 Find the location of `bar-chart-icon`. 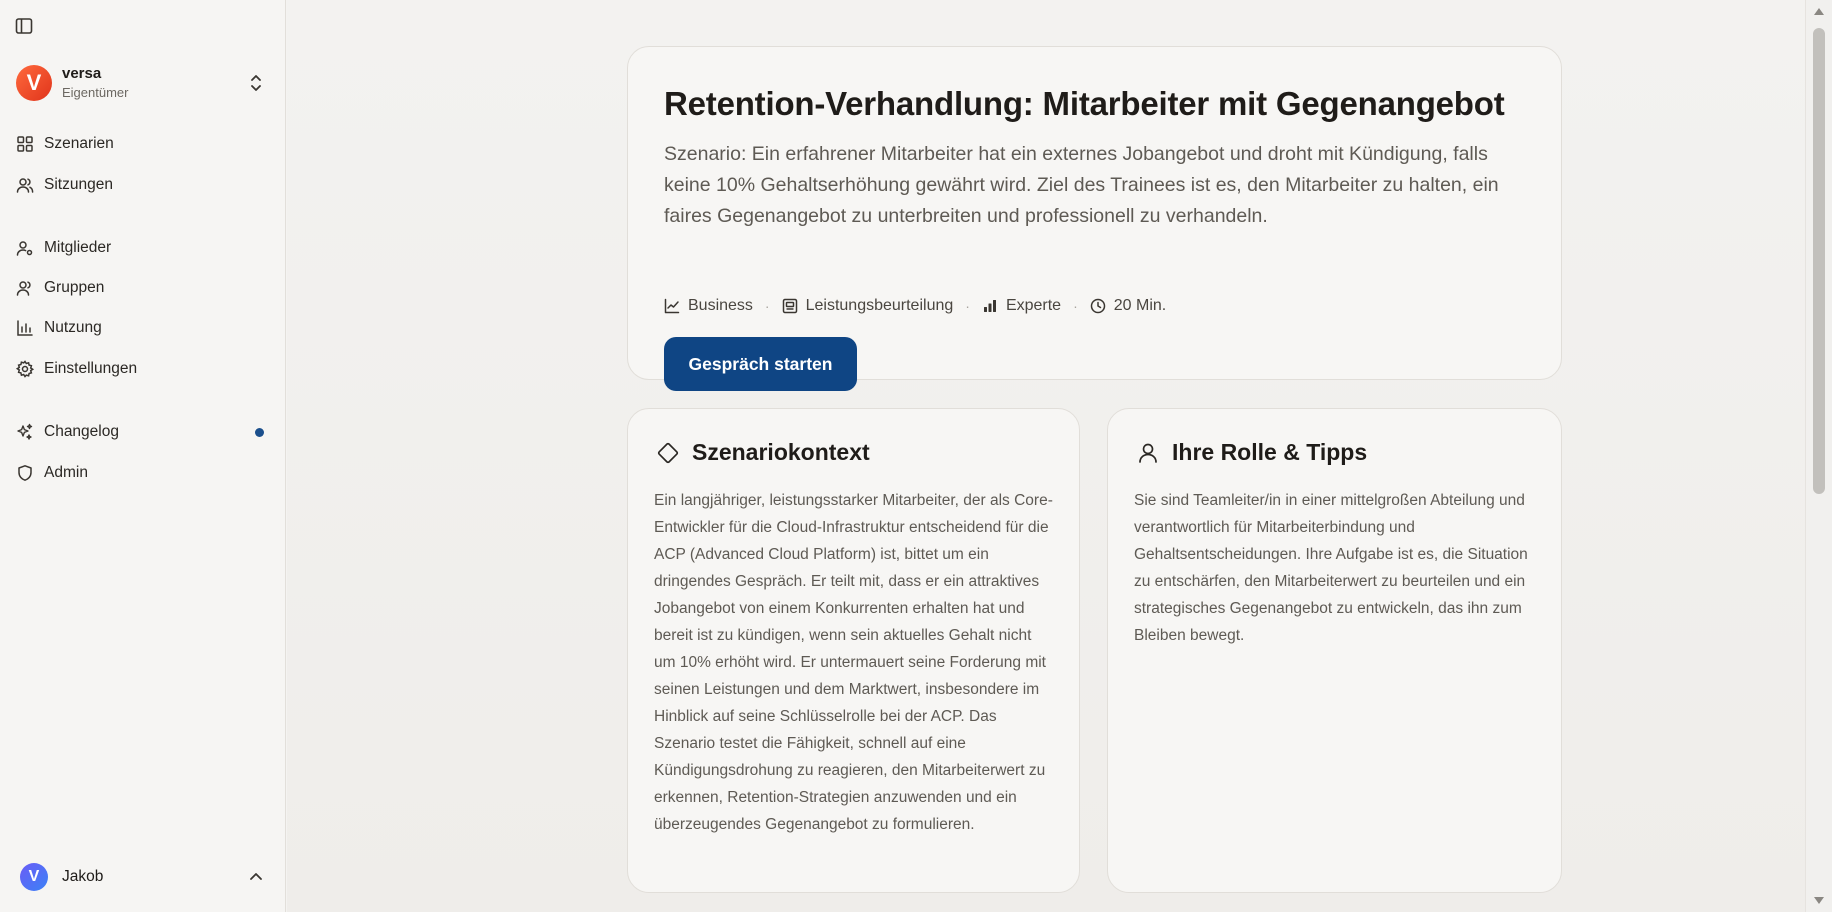

bar-chart-icon is located at coordinates (25, 328).